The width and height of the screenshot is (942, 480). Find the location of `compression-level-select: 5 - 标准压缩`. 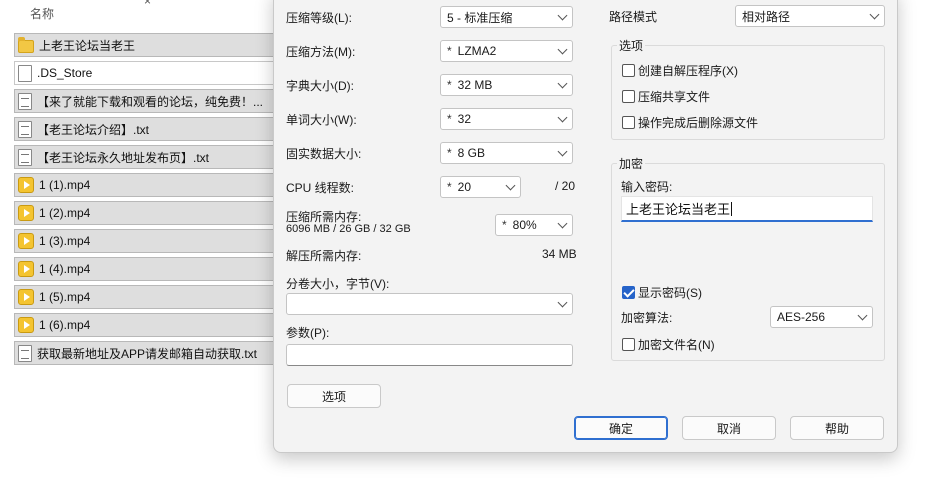

compression-level-select: 5 - 标准压缩 is located at coordinates (506, 17).